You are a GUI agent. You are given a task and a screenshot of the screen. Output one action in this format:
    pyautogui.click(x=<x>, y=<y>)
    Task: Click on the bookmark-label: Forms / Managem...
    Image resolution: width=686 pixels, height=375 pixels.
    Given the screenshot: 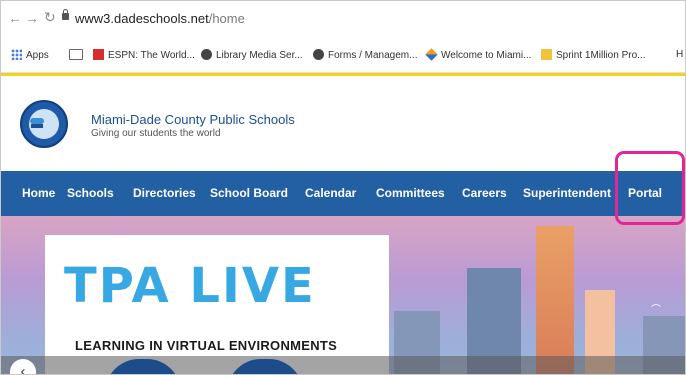 What is the action you would take?
    pyautogui.click(x=373, y=55)
    